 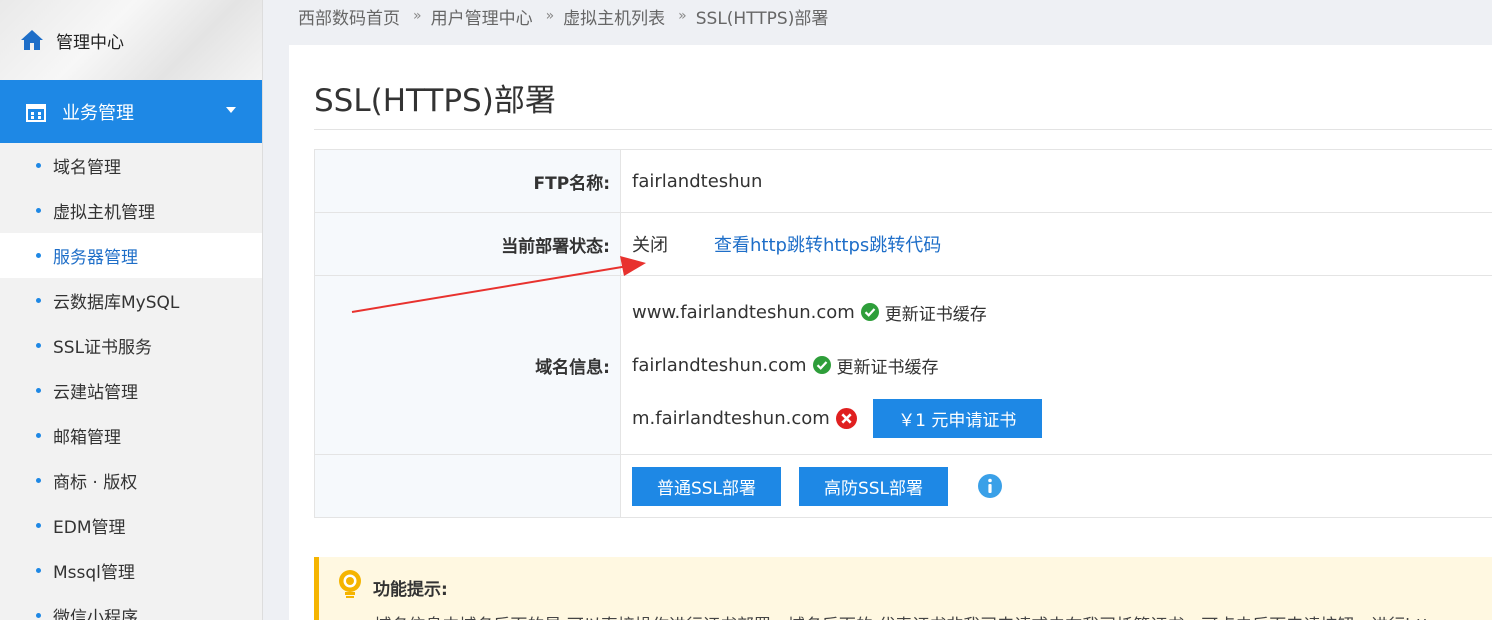 I want to click on apply-cert-button: ￥1 元申请证书, so click(x=957, y=418).